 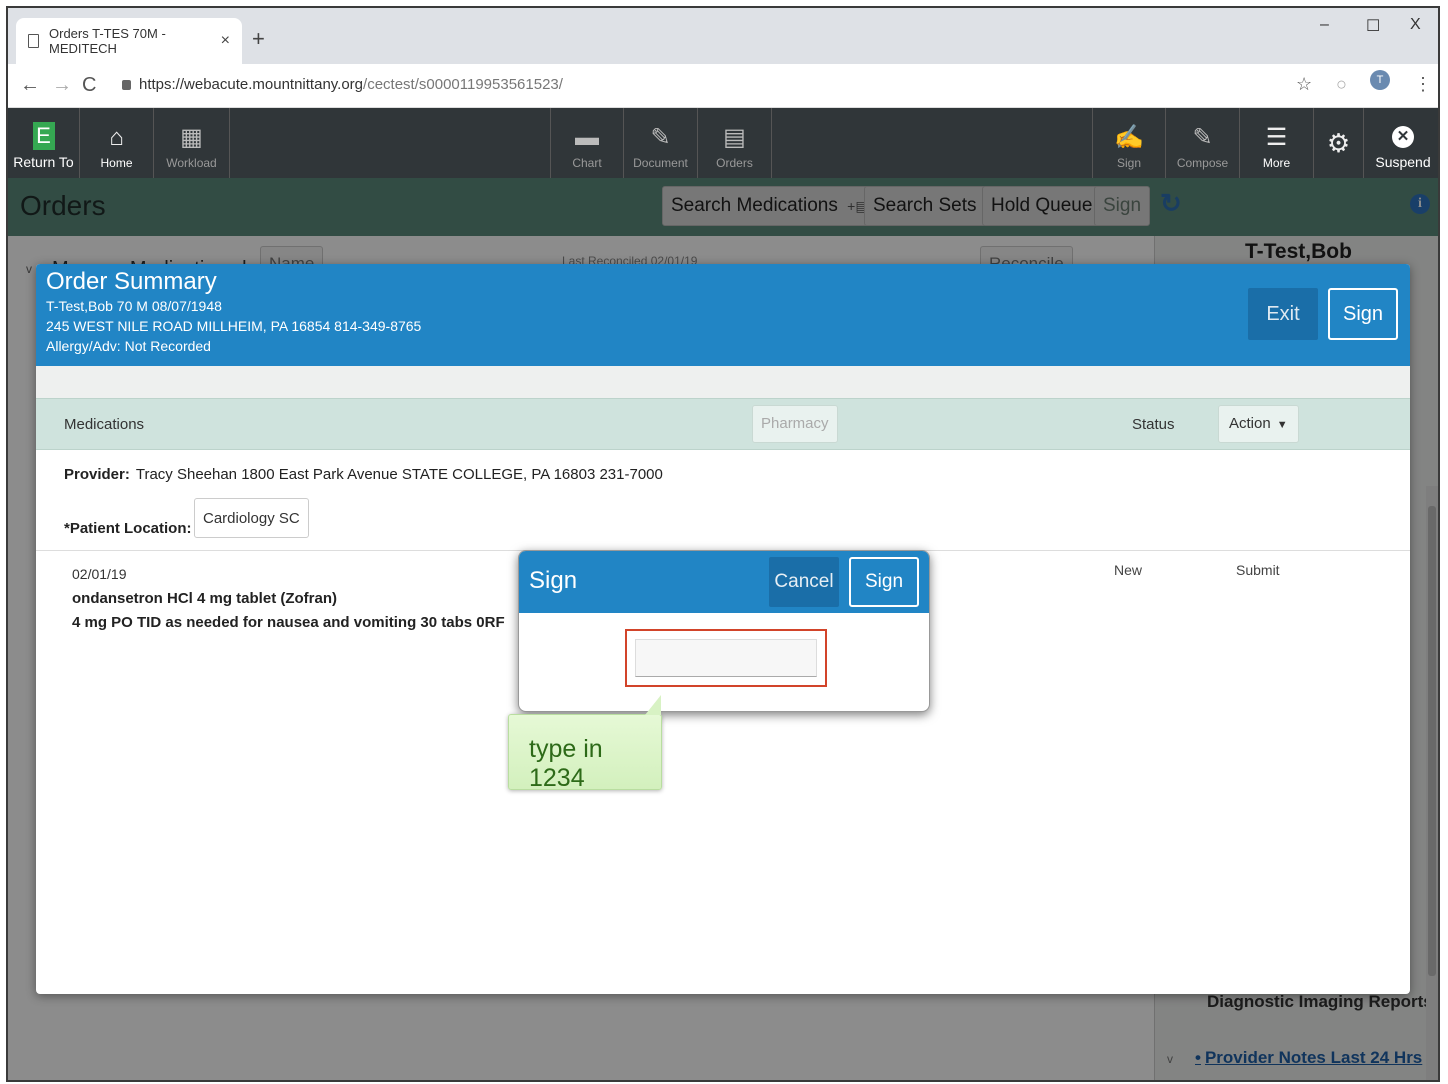 I want to click on back-arrow-icon: ←, so click(x=30, y=85).